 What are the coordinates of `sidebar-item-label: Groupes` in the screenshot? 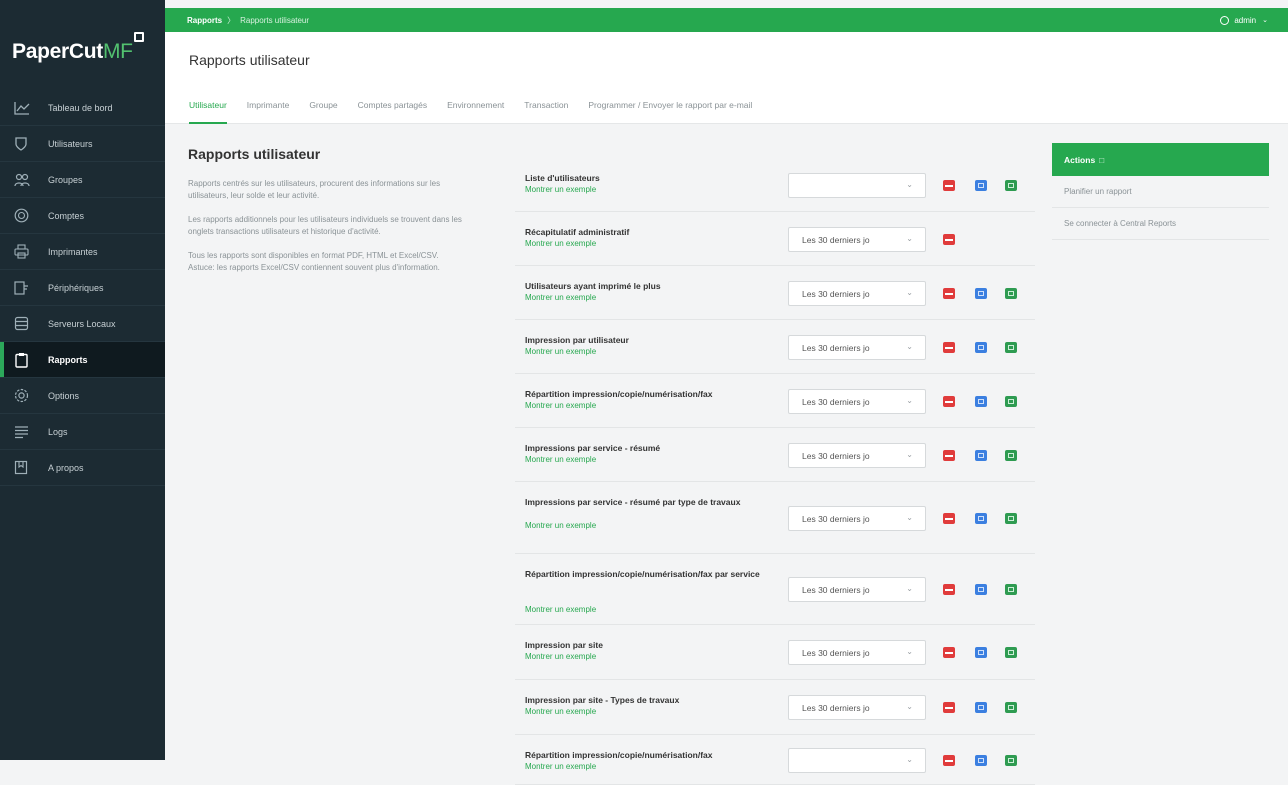 It's located at (65, 179).